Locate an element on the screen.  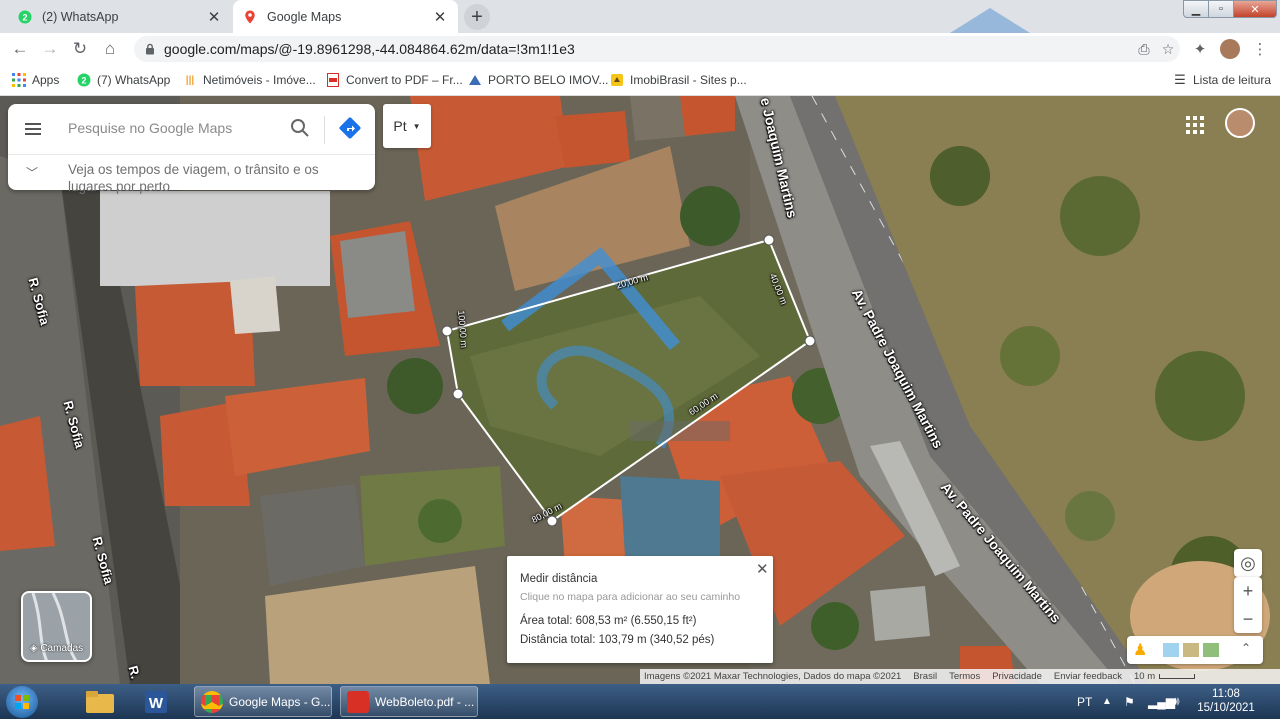
my-location-icon: ◎ is located at coordinates (1248, 562).